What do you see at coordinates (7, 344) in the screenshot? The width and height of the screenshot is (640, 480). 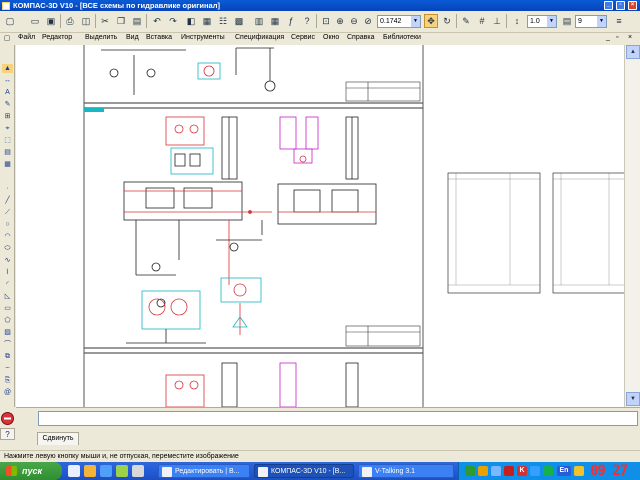 I see `contour-icon: ⌒` at bounding box center [7, 344].